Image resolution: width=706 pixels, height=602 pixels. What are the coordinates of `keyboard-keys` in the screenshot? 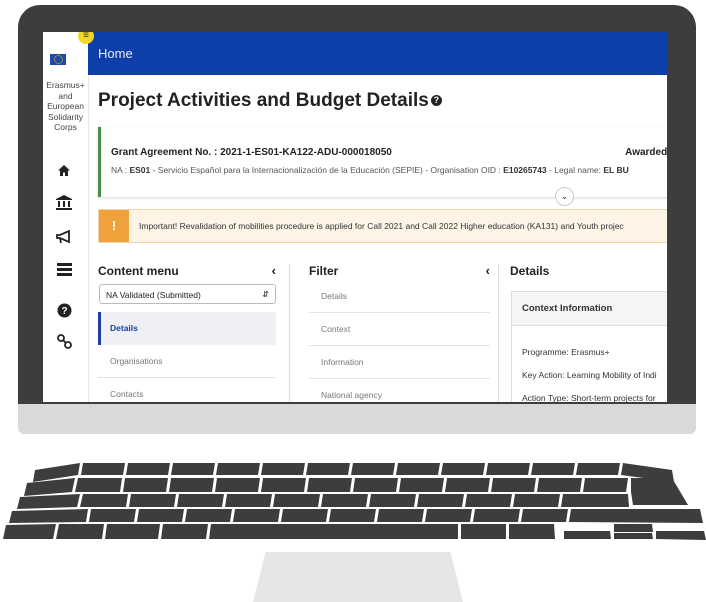 It's located at (354, 501).